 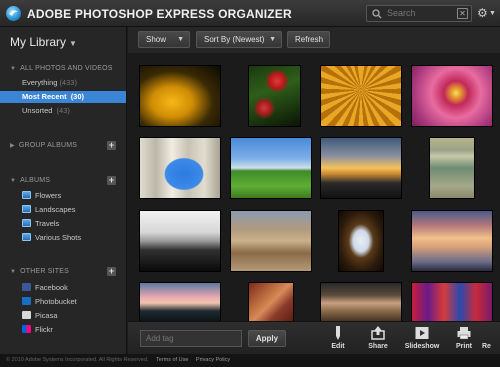 I want to click on search-icon, so click(x=377, y=14).